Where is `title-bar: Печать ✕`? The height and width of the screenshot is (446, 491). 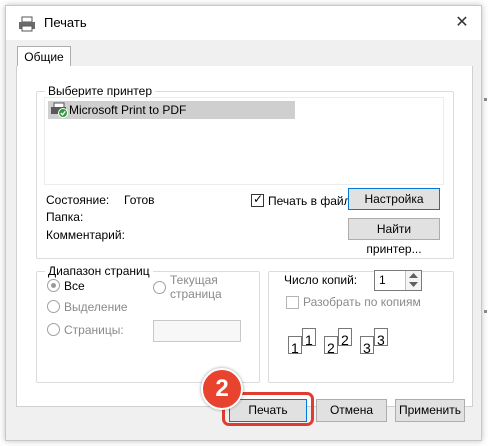
title-bar: Печать ✕ is located at coordinates (243, 23).